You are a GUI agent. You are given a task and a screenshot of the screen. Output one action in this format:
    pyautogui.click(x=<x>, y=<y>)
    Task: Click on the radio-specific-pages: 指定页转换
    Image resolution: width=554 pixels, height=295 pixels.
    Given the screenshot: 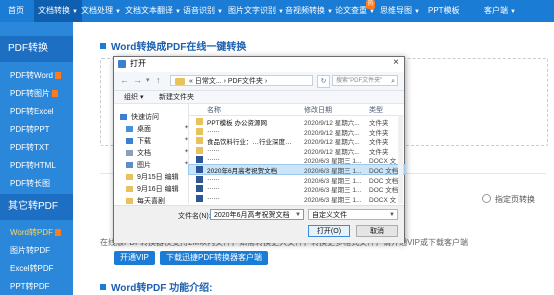 What is the action you would take?
    pyautogui.click(x=508, y=199)
    